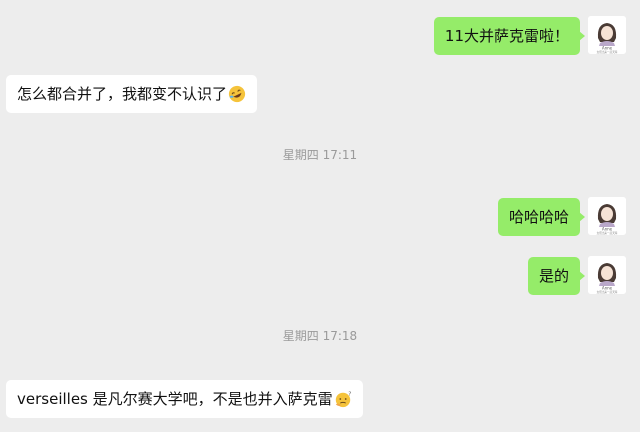 This screenshot has width=640, height=432. What do you see at coordinates (122, 94) in the screenshot?
I see `message-text: 怎么都合并了，我都变不认识了` at bounding box center [122, 94].